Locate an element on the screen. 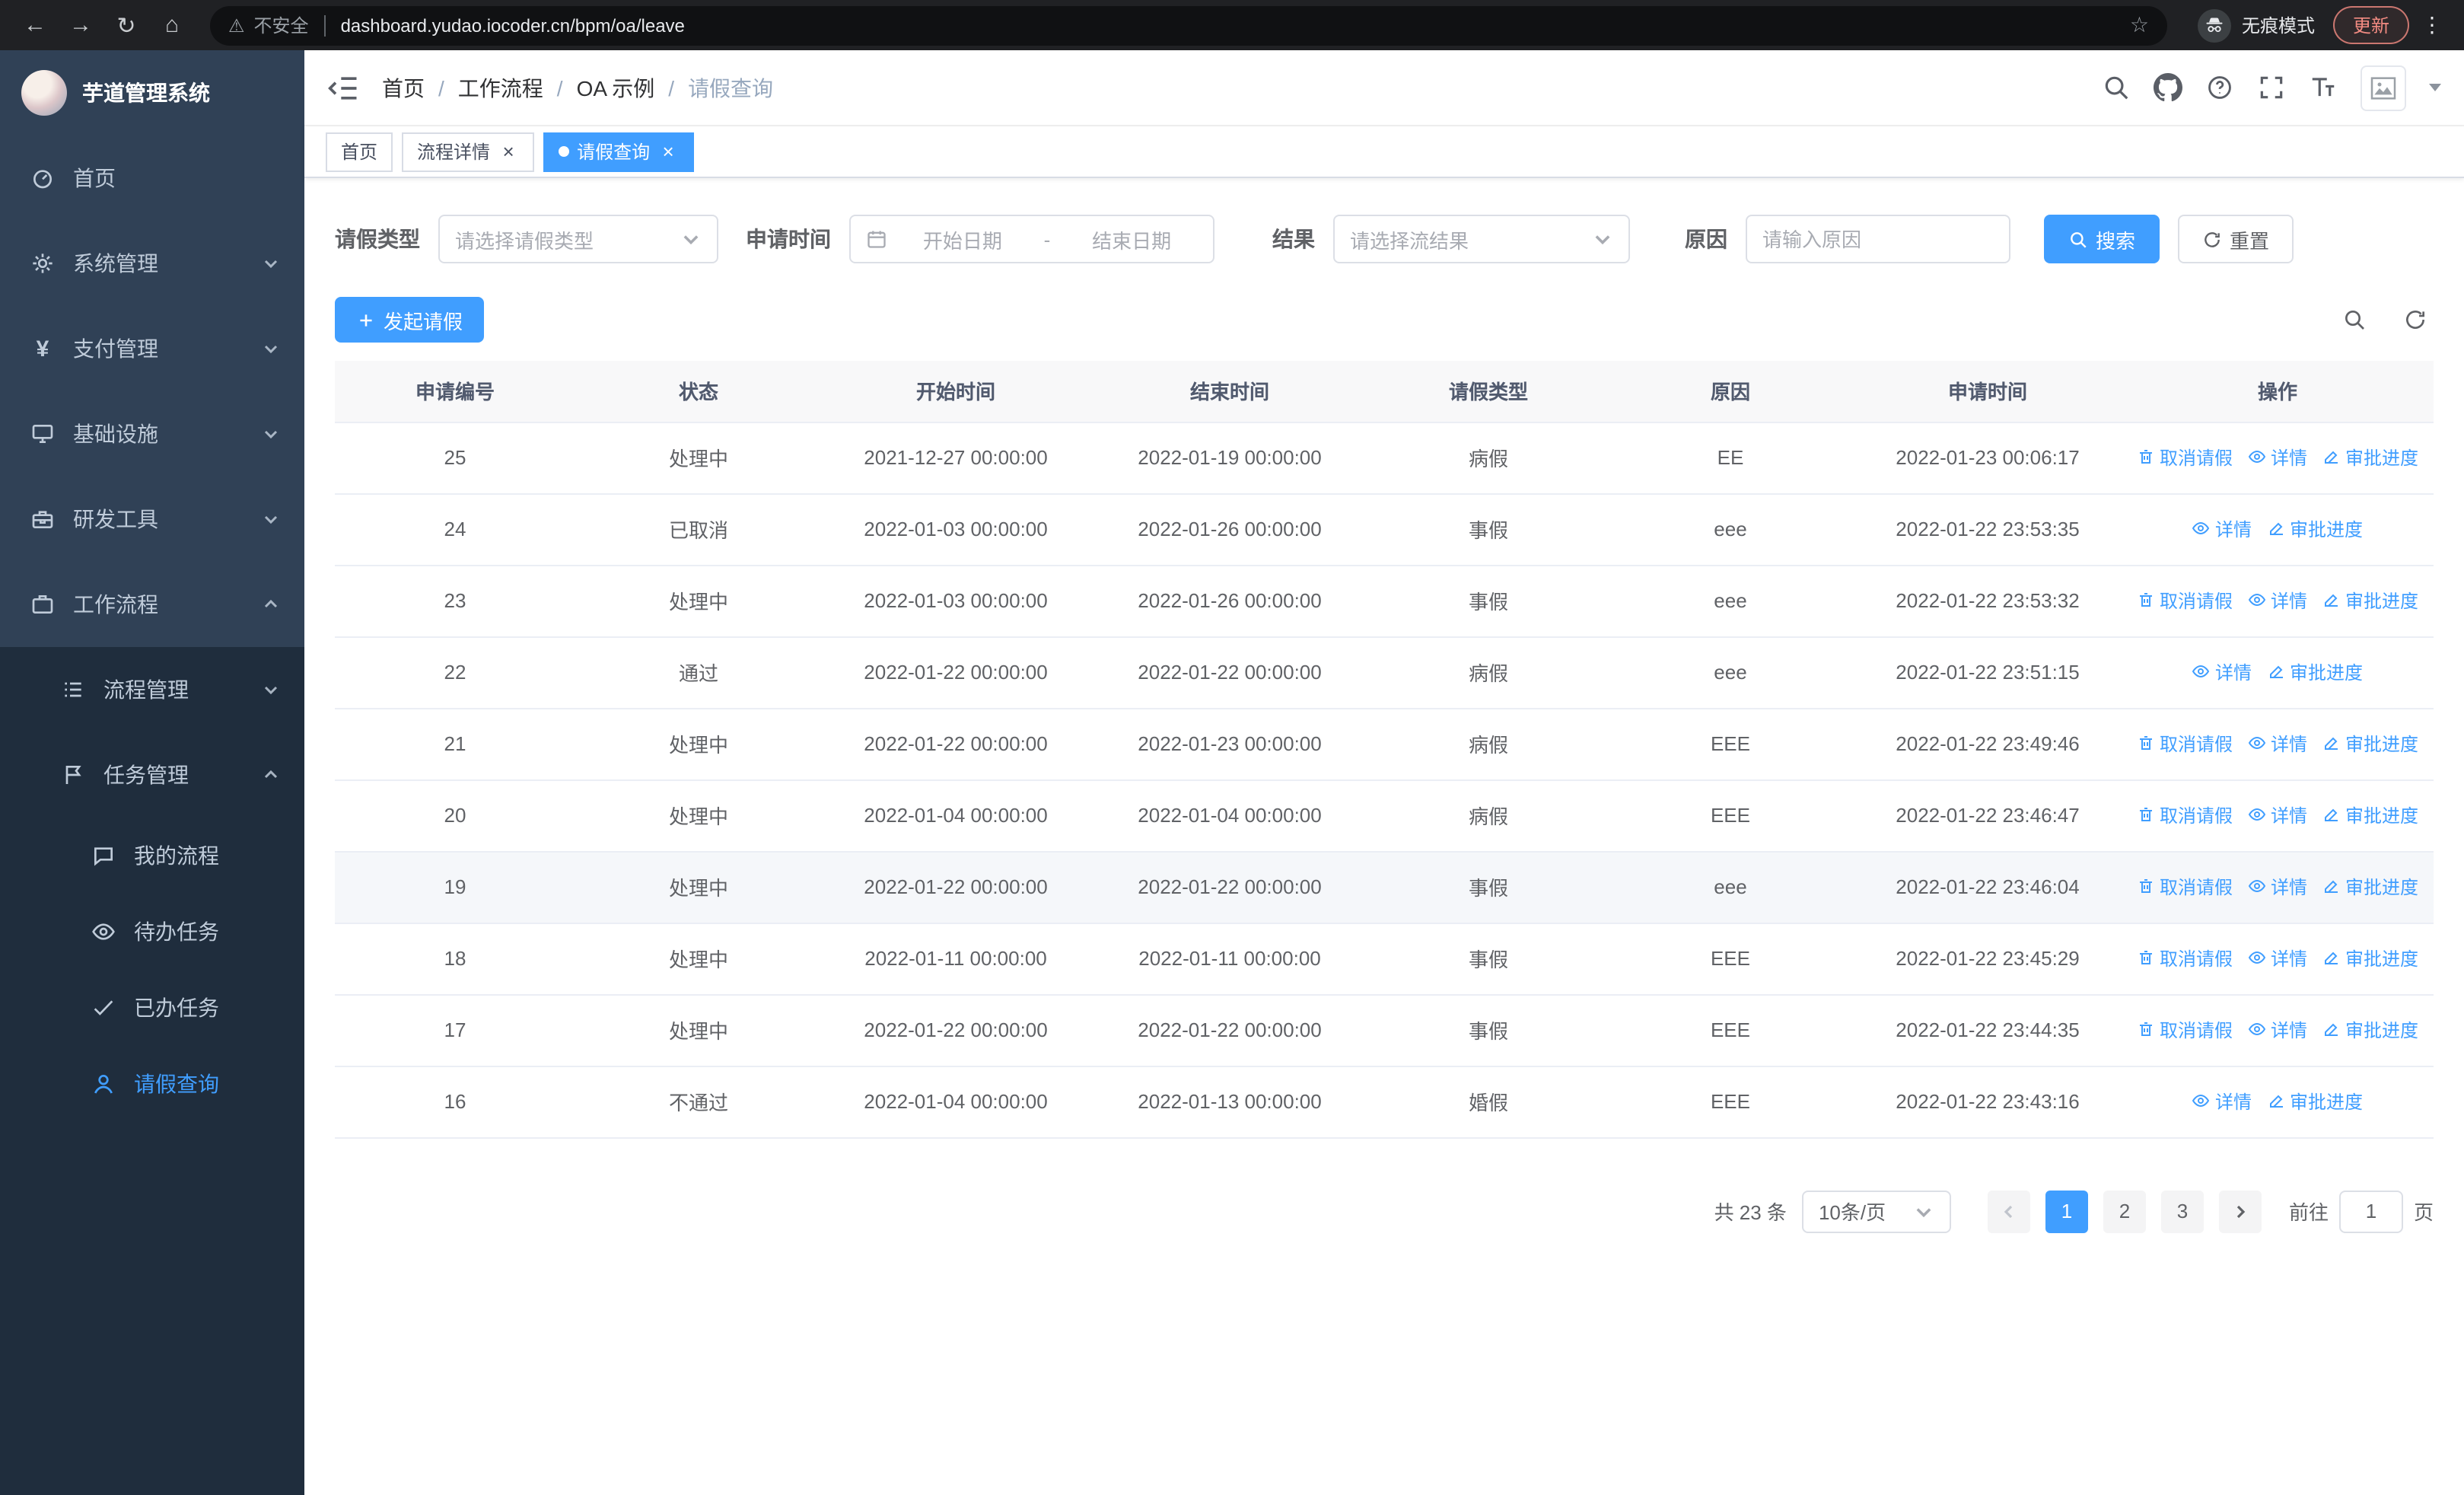  page-button-2: 2 is located at coordinates (2124, 1211).